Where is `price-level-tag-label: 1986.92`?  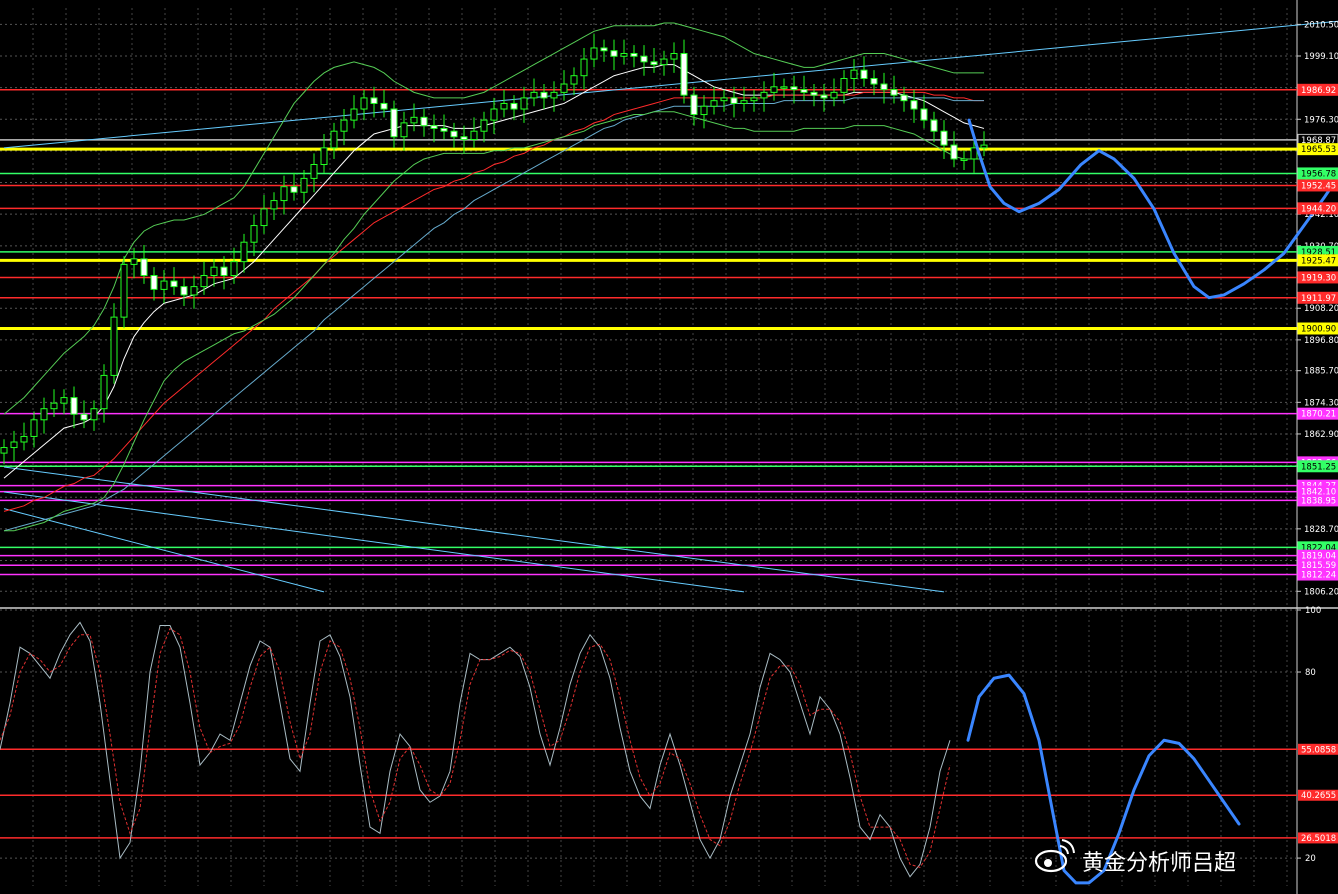 price-level-tag-label: 1986.92 is located at coordinates (1318, 91).